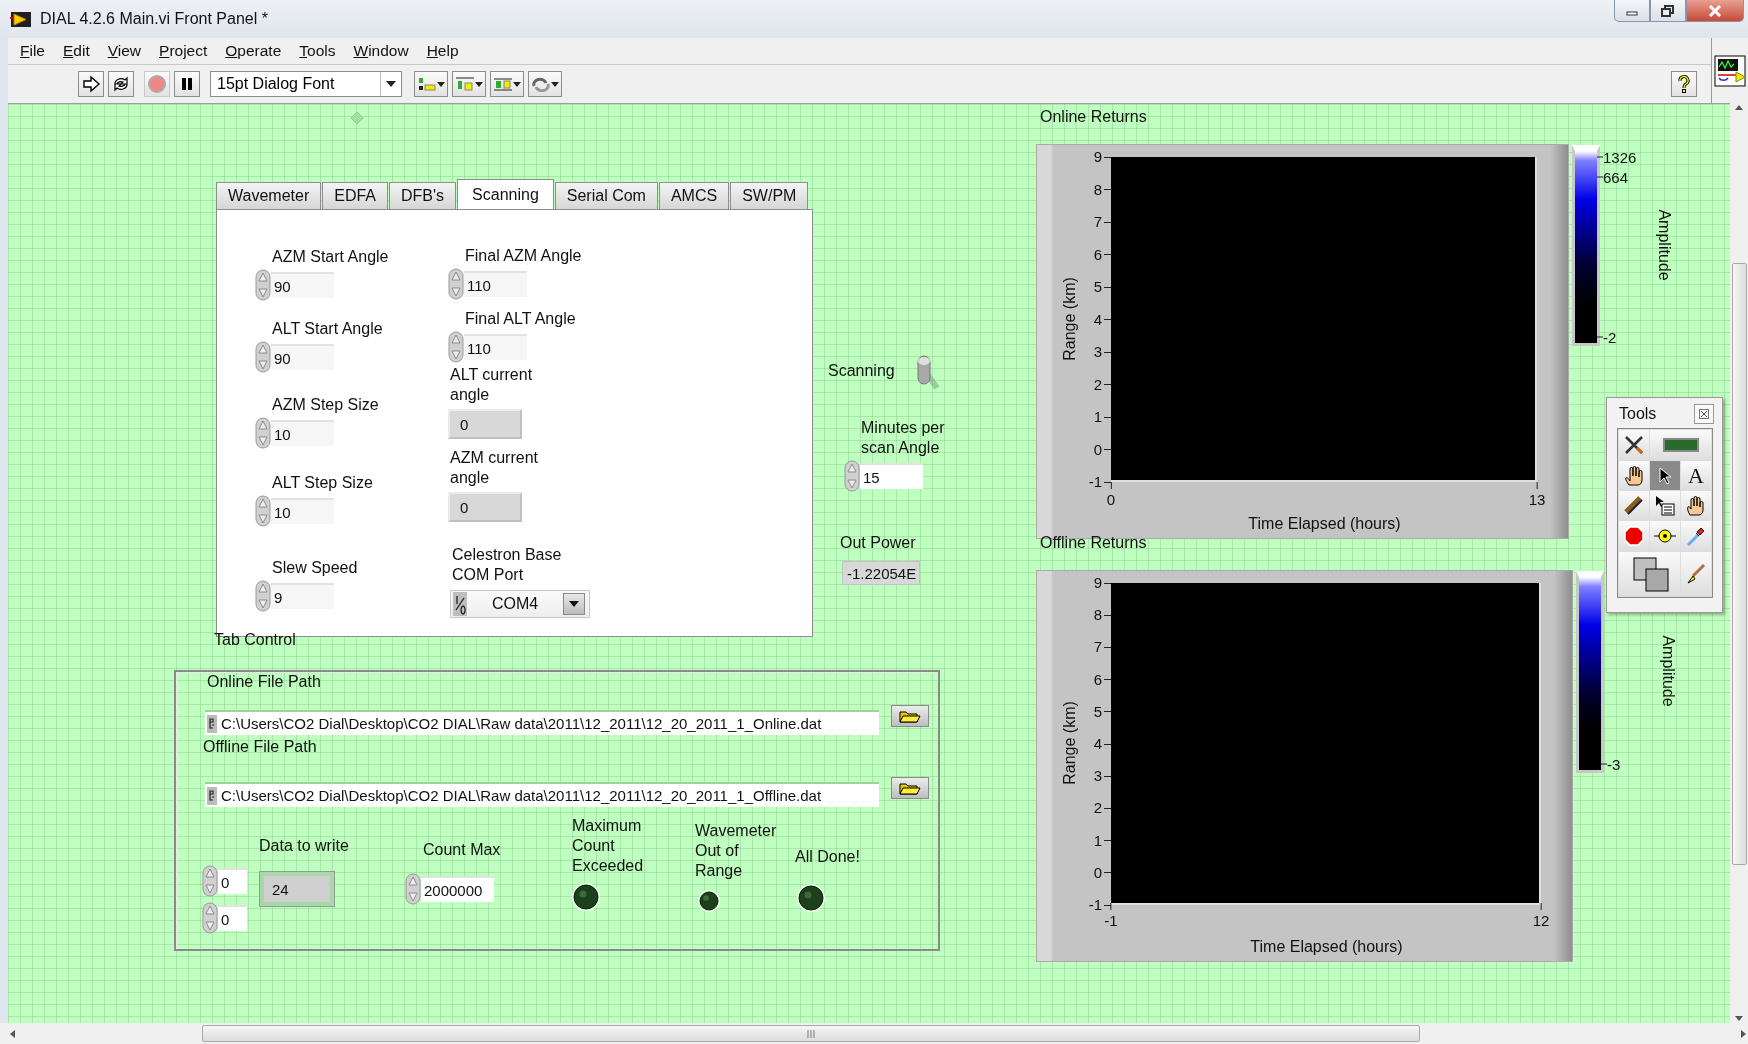  I want to click on tab: SW/PM, so click(769, 195).